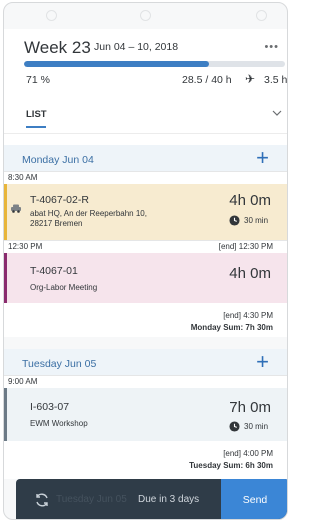 The image size is (320, 522). Describe the element at coordinates (25, 246) in the screenshot. I see `start-time: 12:30 PM` at that location.